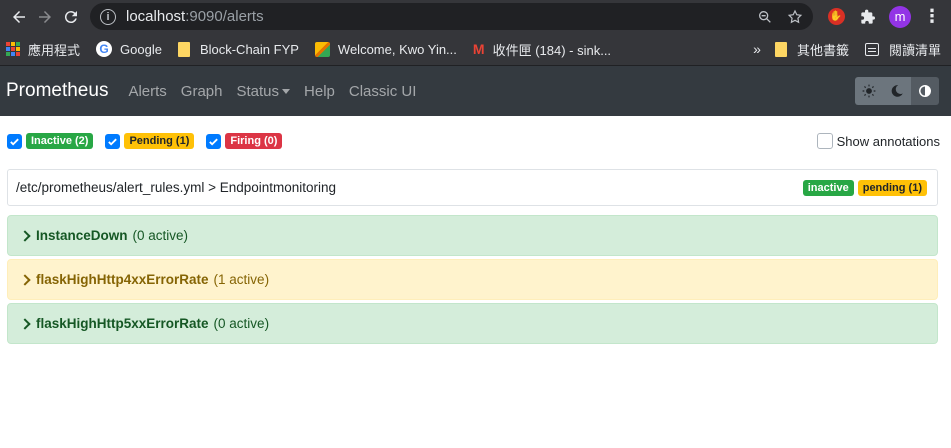  I want to click on gmail-icon: M, so click(478, 49).